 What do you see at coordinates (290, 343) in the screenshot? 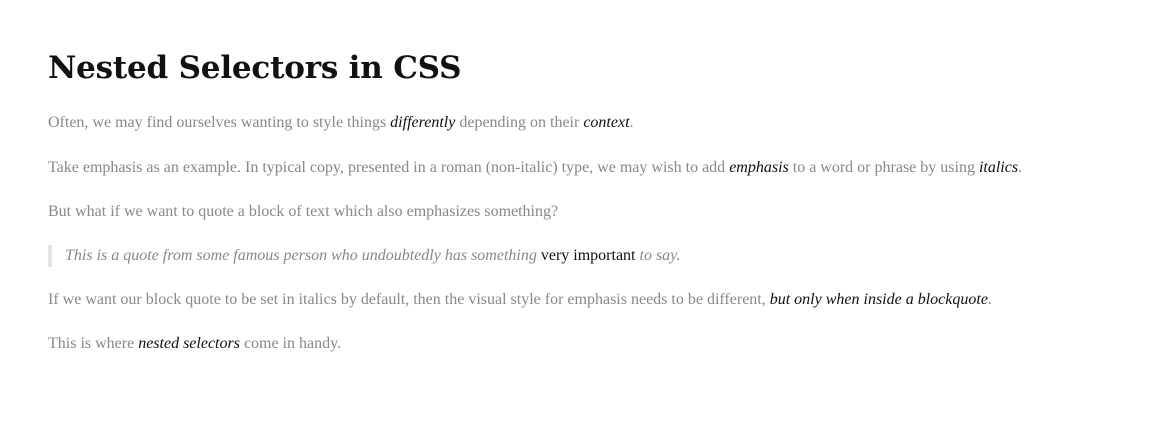
I see `text-run: come in handy.` at bounding box center [290, 343].